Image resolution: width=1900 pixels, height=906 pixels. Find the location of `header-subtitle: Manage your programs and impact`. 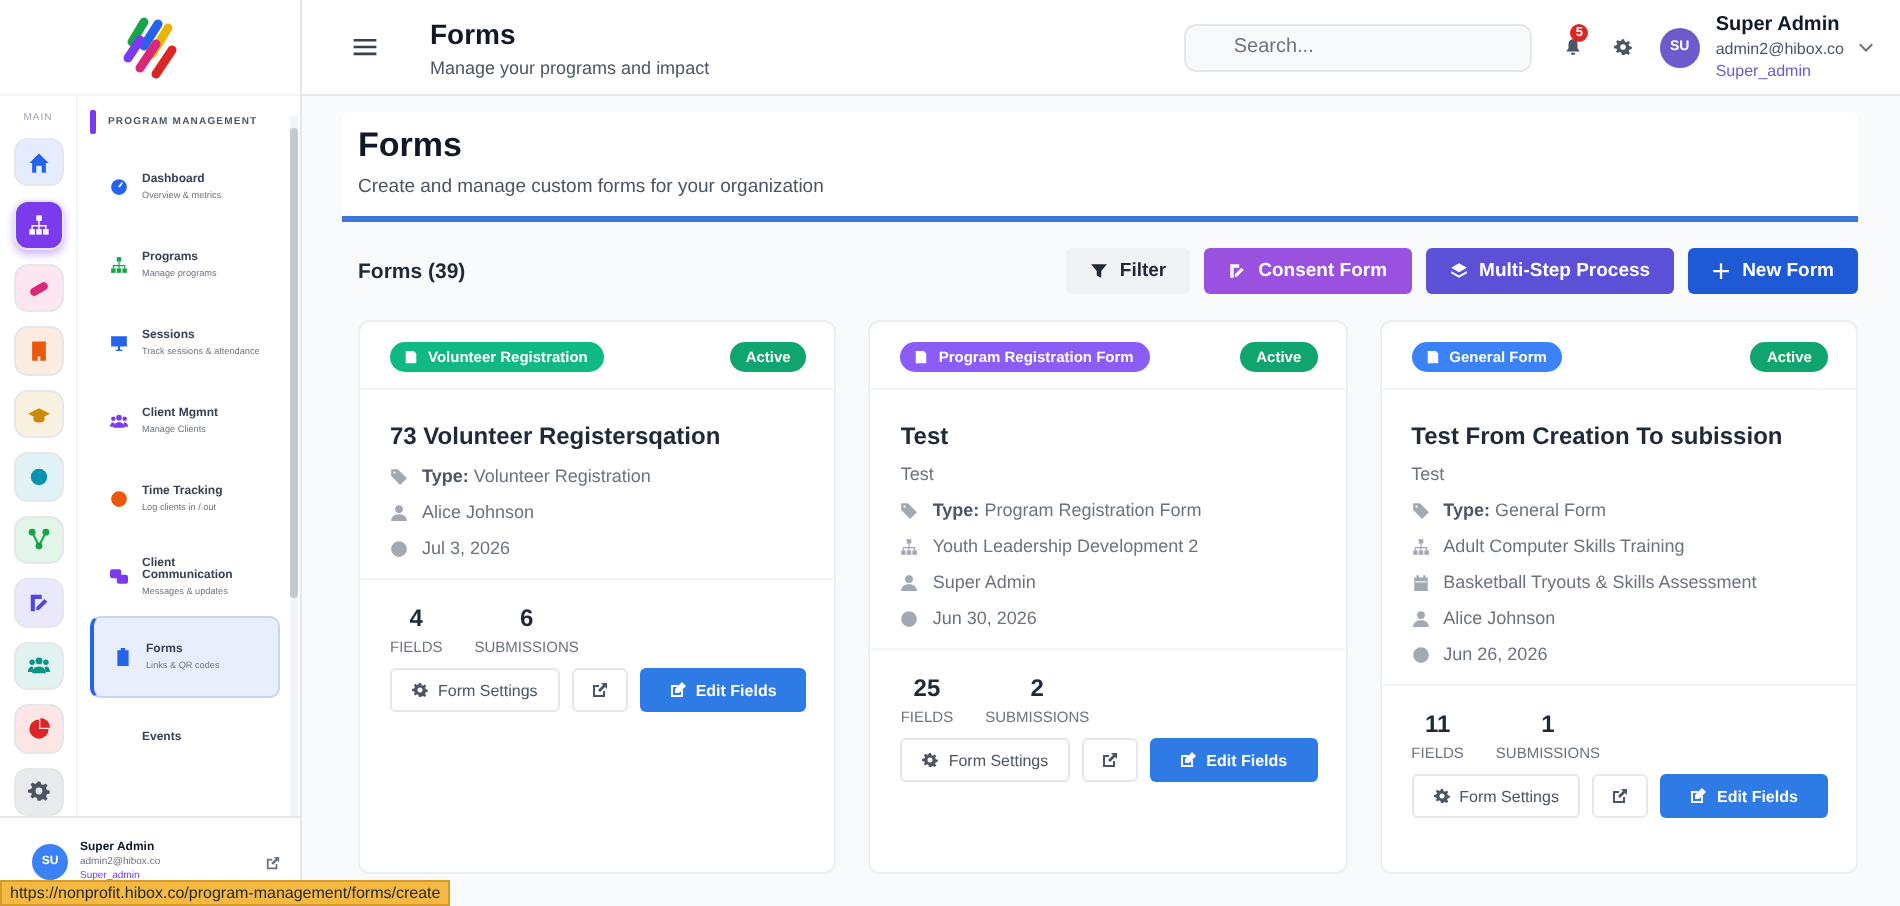

header-subtitle: Manage your programs and impact is located at coordinates (571, 67).